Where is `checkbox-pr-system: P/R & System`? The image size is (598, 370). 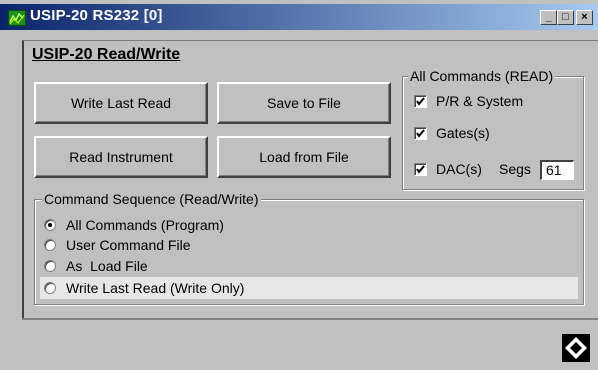
checkbox-pr-system: P/R & System is located at coordinates (468, 101).